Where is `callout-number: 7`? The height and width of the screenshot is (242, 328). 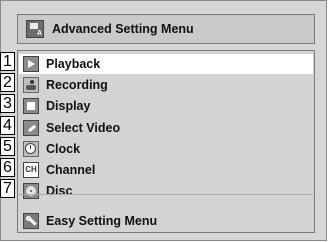
callout-number: 7 is located at coordinates (7, 188).